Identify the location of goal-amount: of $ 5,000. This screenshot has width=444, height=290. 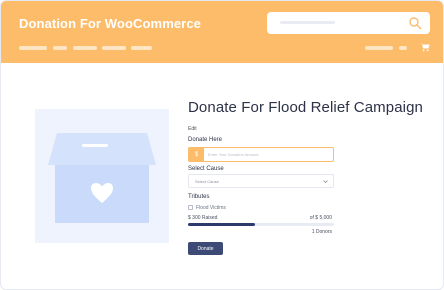
(320, 218).